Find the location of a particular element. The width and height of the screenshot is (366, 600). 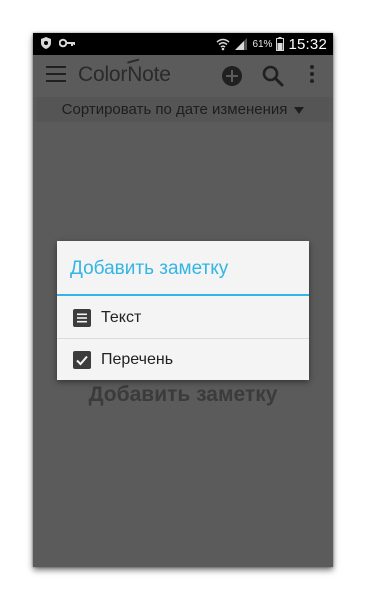

dialog-option-checklist: Перечень is located at coordinates (183, 360).